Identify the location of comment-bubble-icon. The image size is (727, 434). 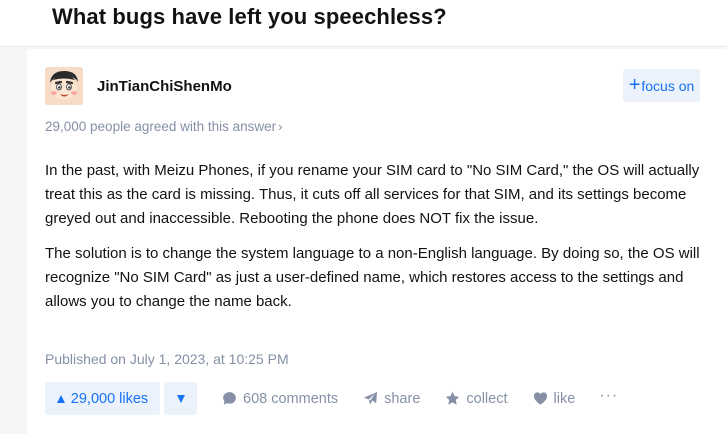
(229, 398).